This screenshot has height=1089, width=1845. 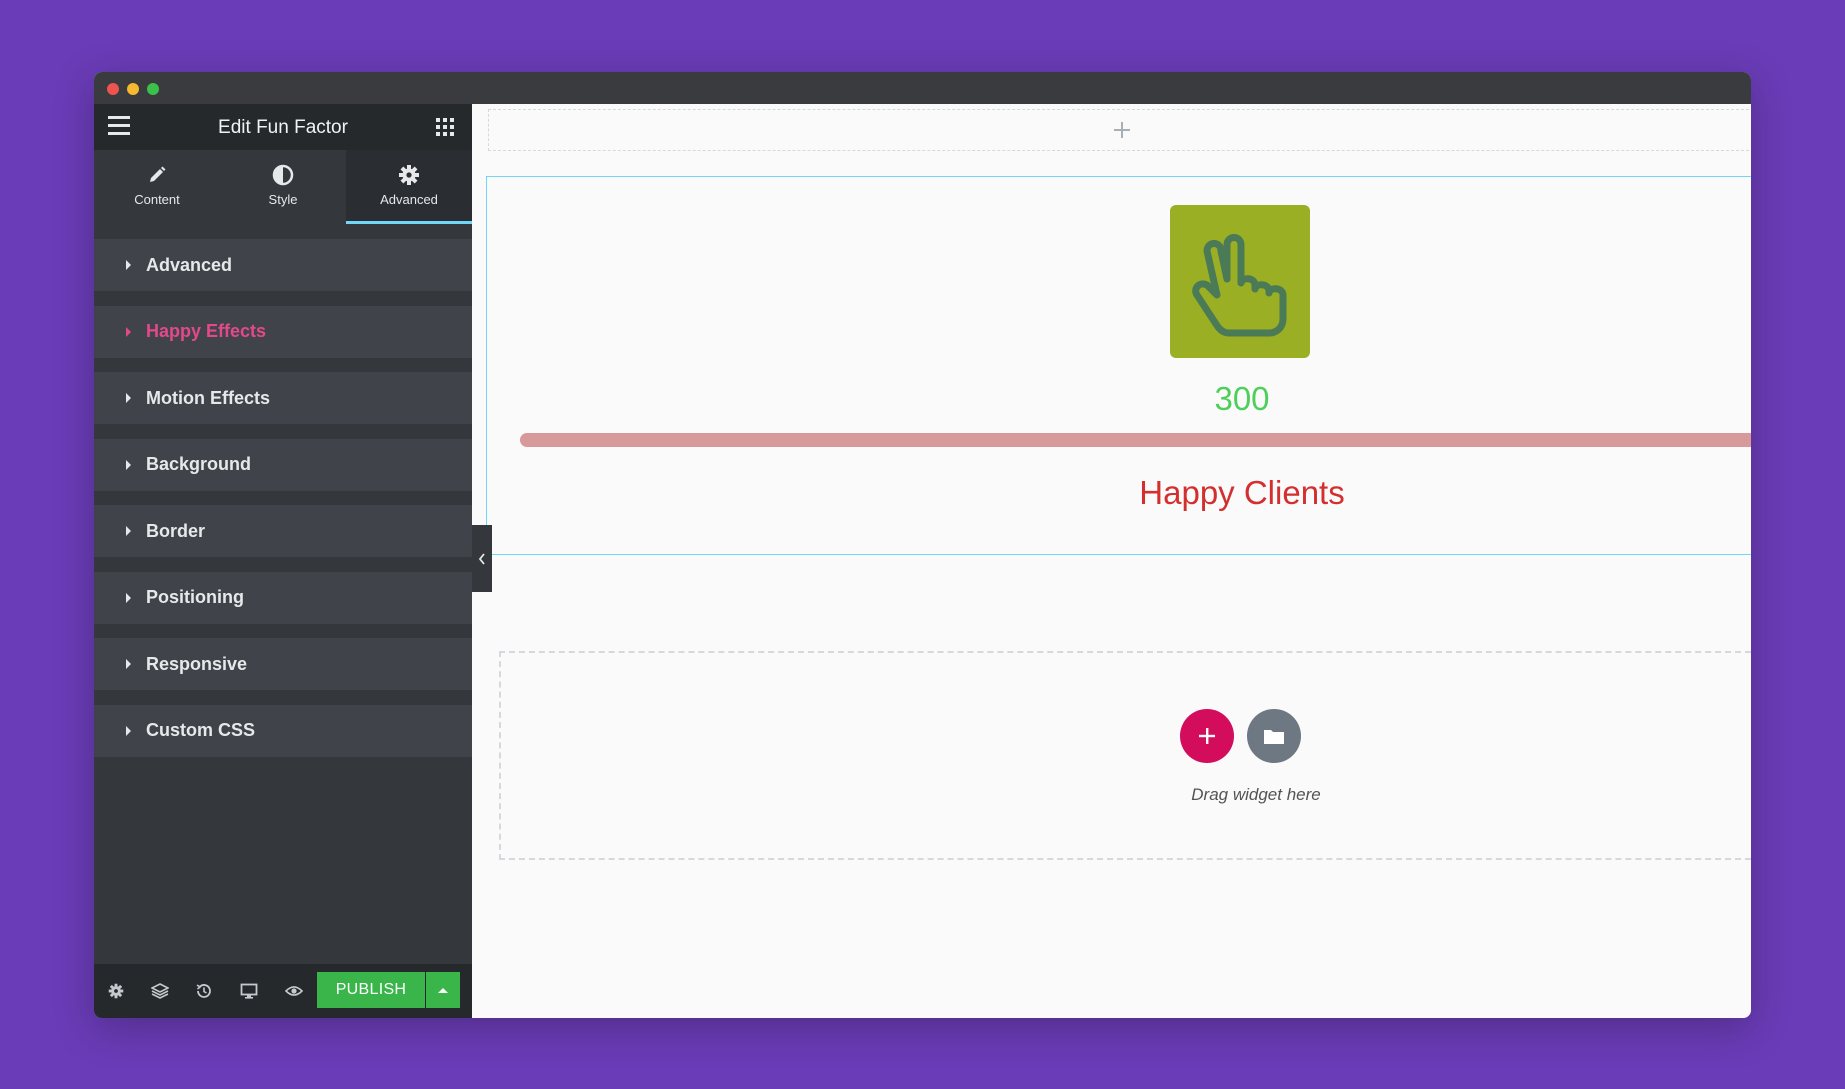 I want to click on fun-factor-divider, so click(x=1135, y=440).